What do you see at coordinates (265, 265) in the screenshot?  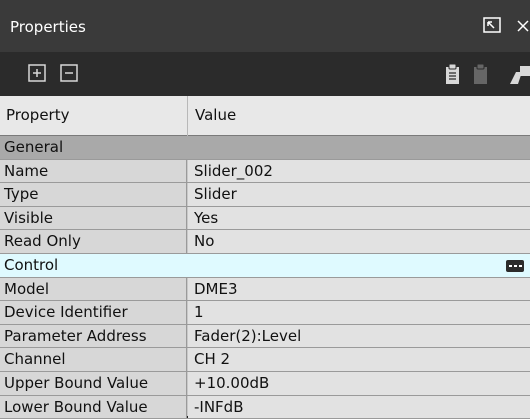 I see `category-row: Control` at bounding box center [265, 265].